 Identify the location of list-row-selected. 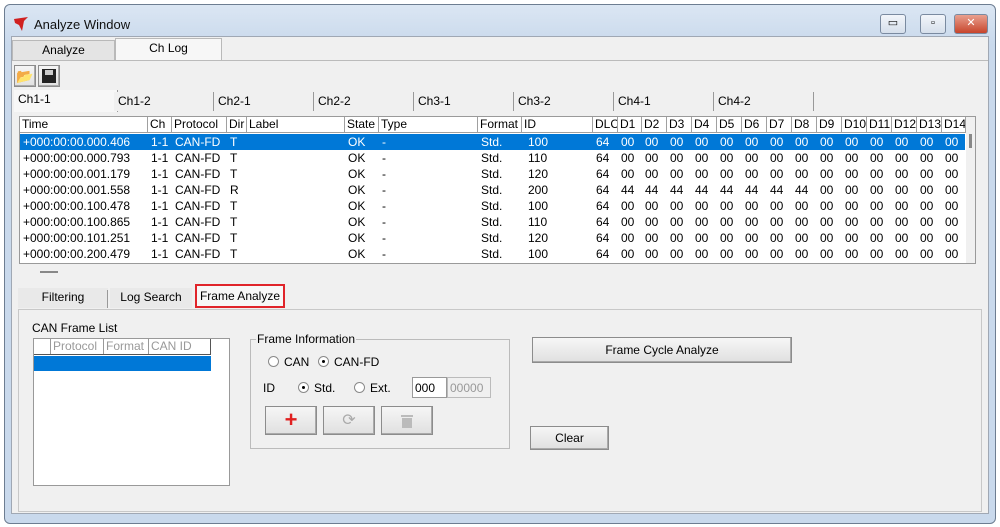
(122, 363).